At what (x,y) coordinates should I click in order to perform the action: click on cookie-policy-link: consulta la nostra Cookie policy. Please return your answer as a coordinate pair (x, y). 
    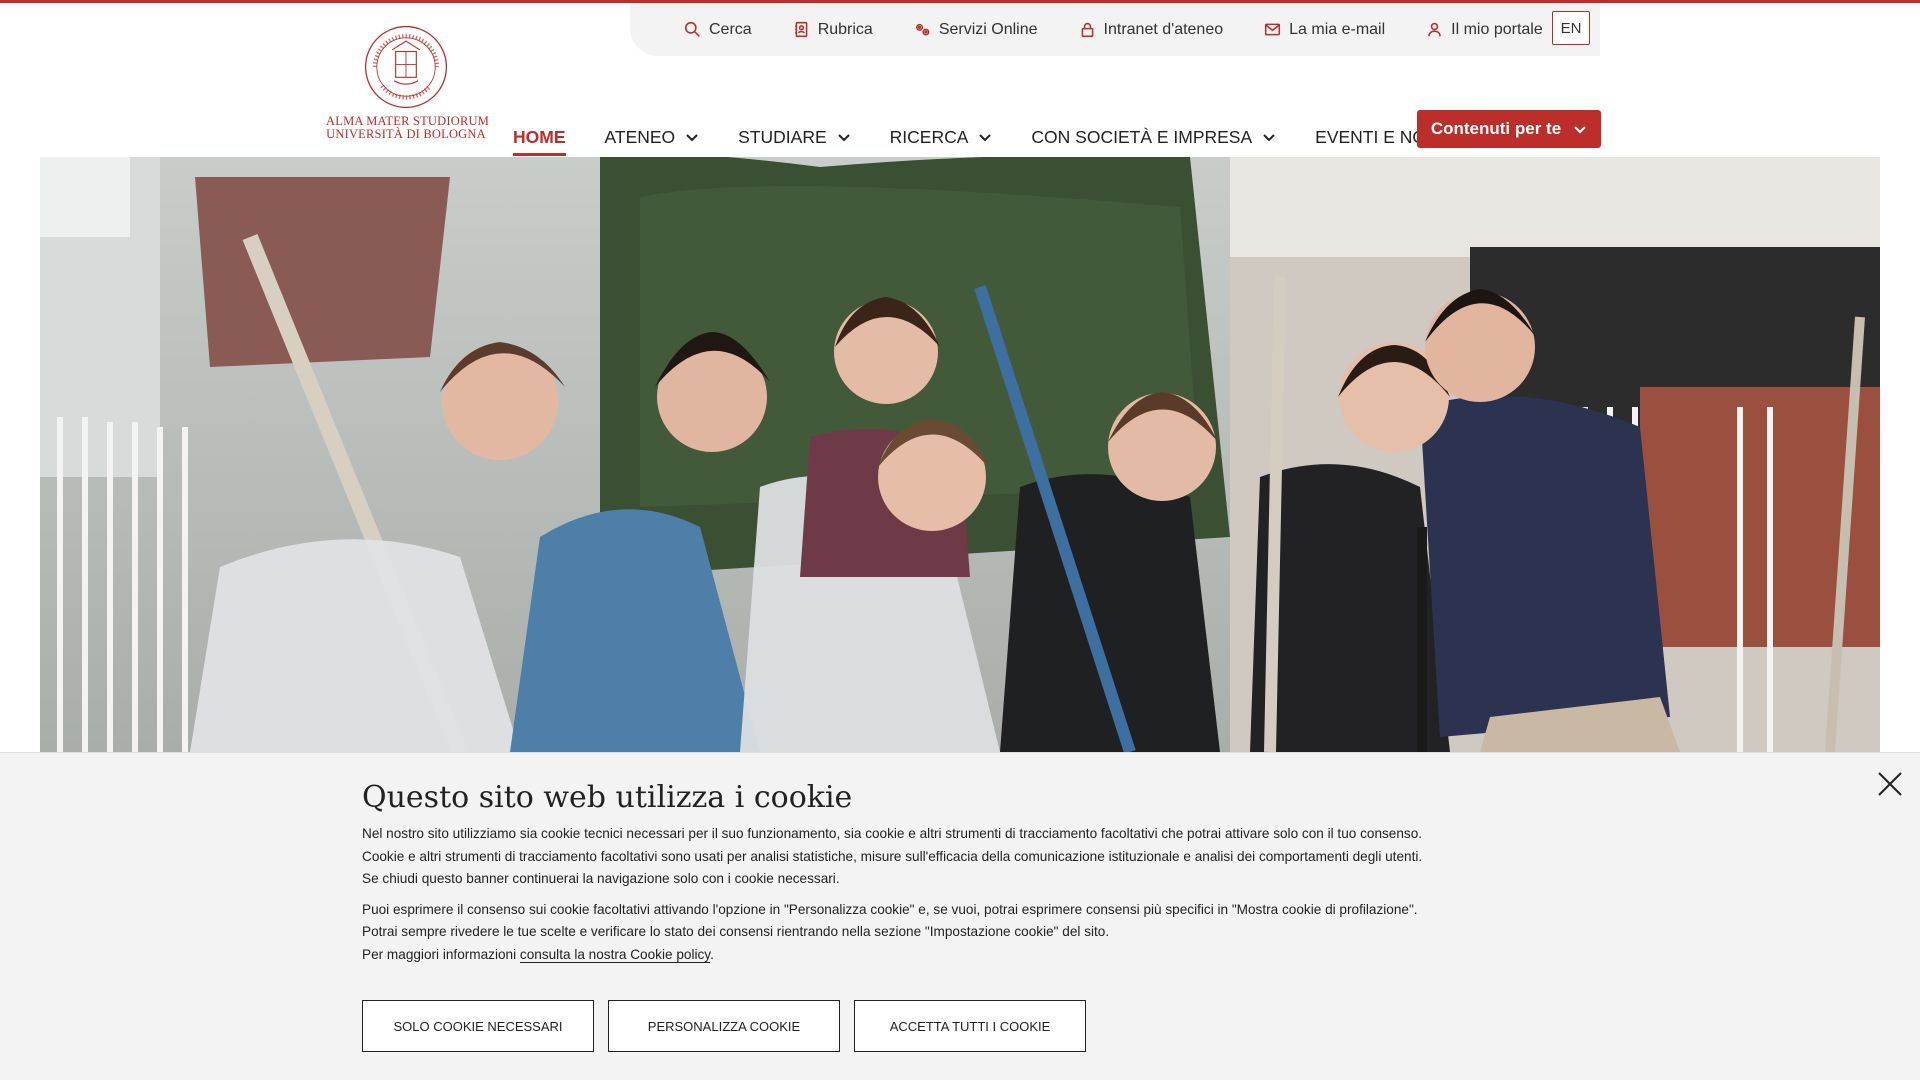
    Looking at the image, I should click on (615, 954).